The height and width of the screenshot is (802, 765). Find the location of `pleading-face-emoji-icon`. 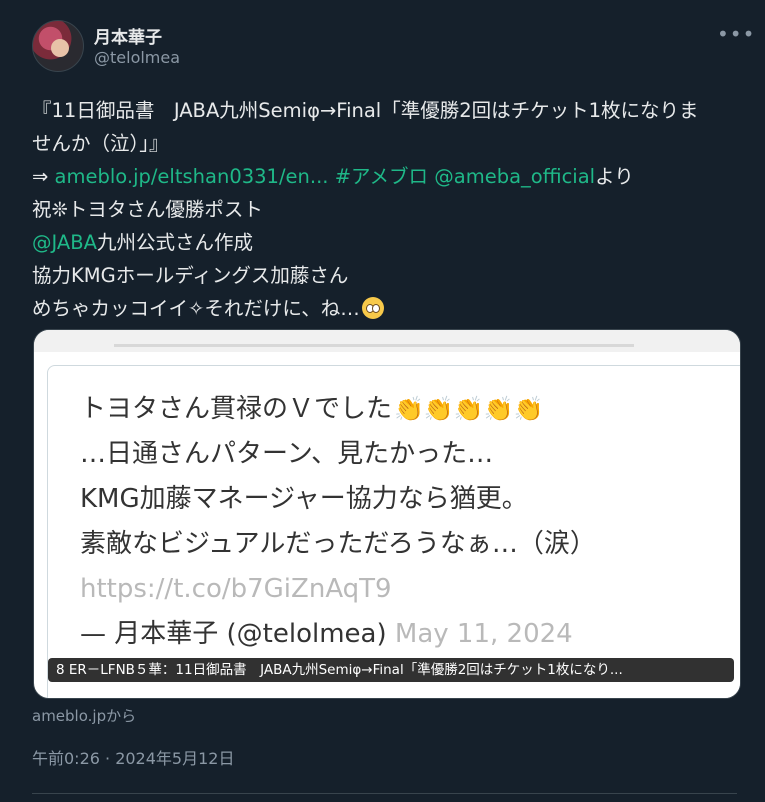

pleading-face-emoji-icon is located at coordinates (372, 308).